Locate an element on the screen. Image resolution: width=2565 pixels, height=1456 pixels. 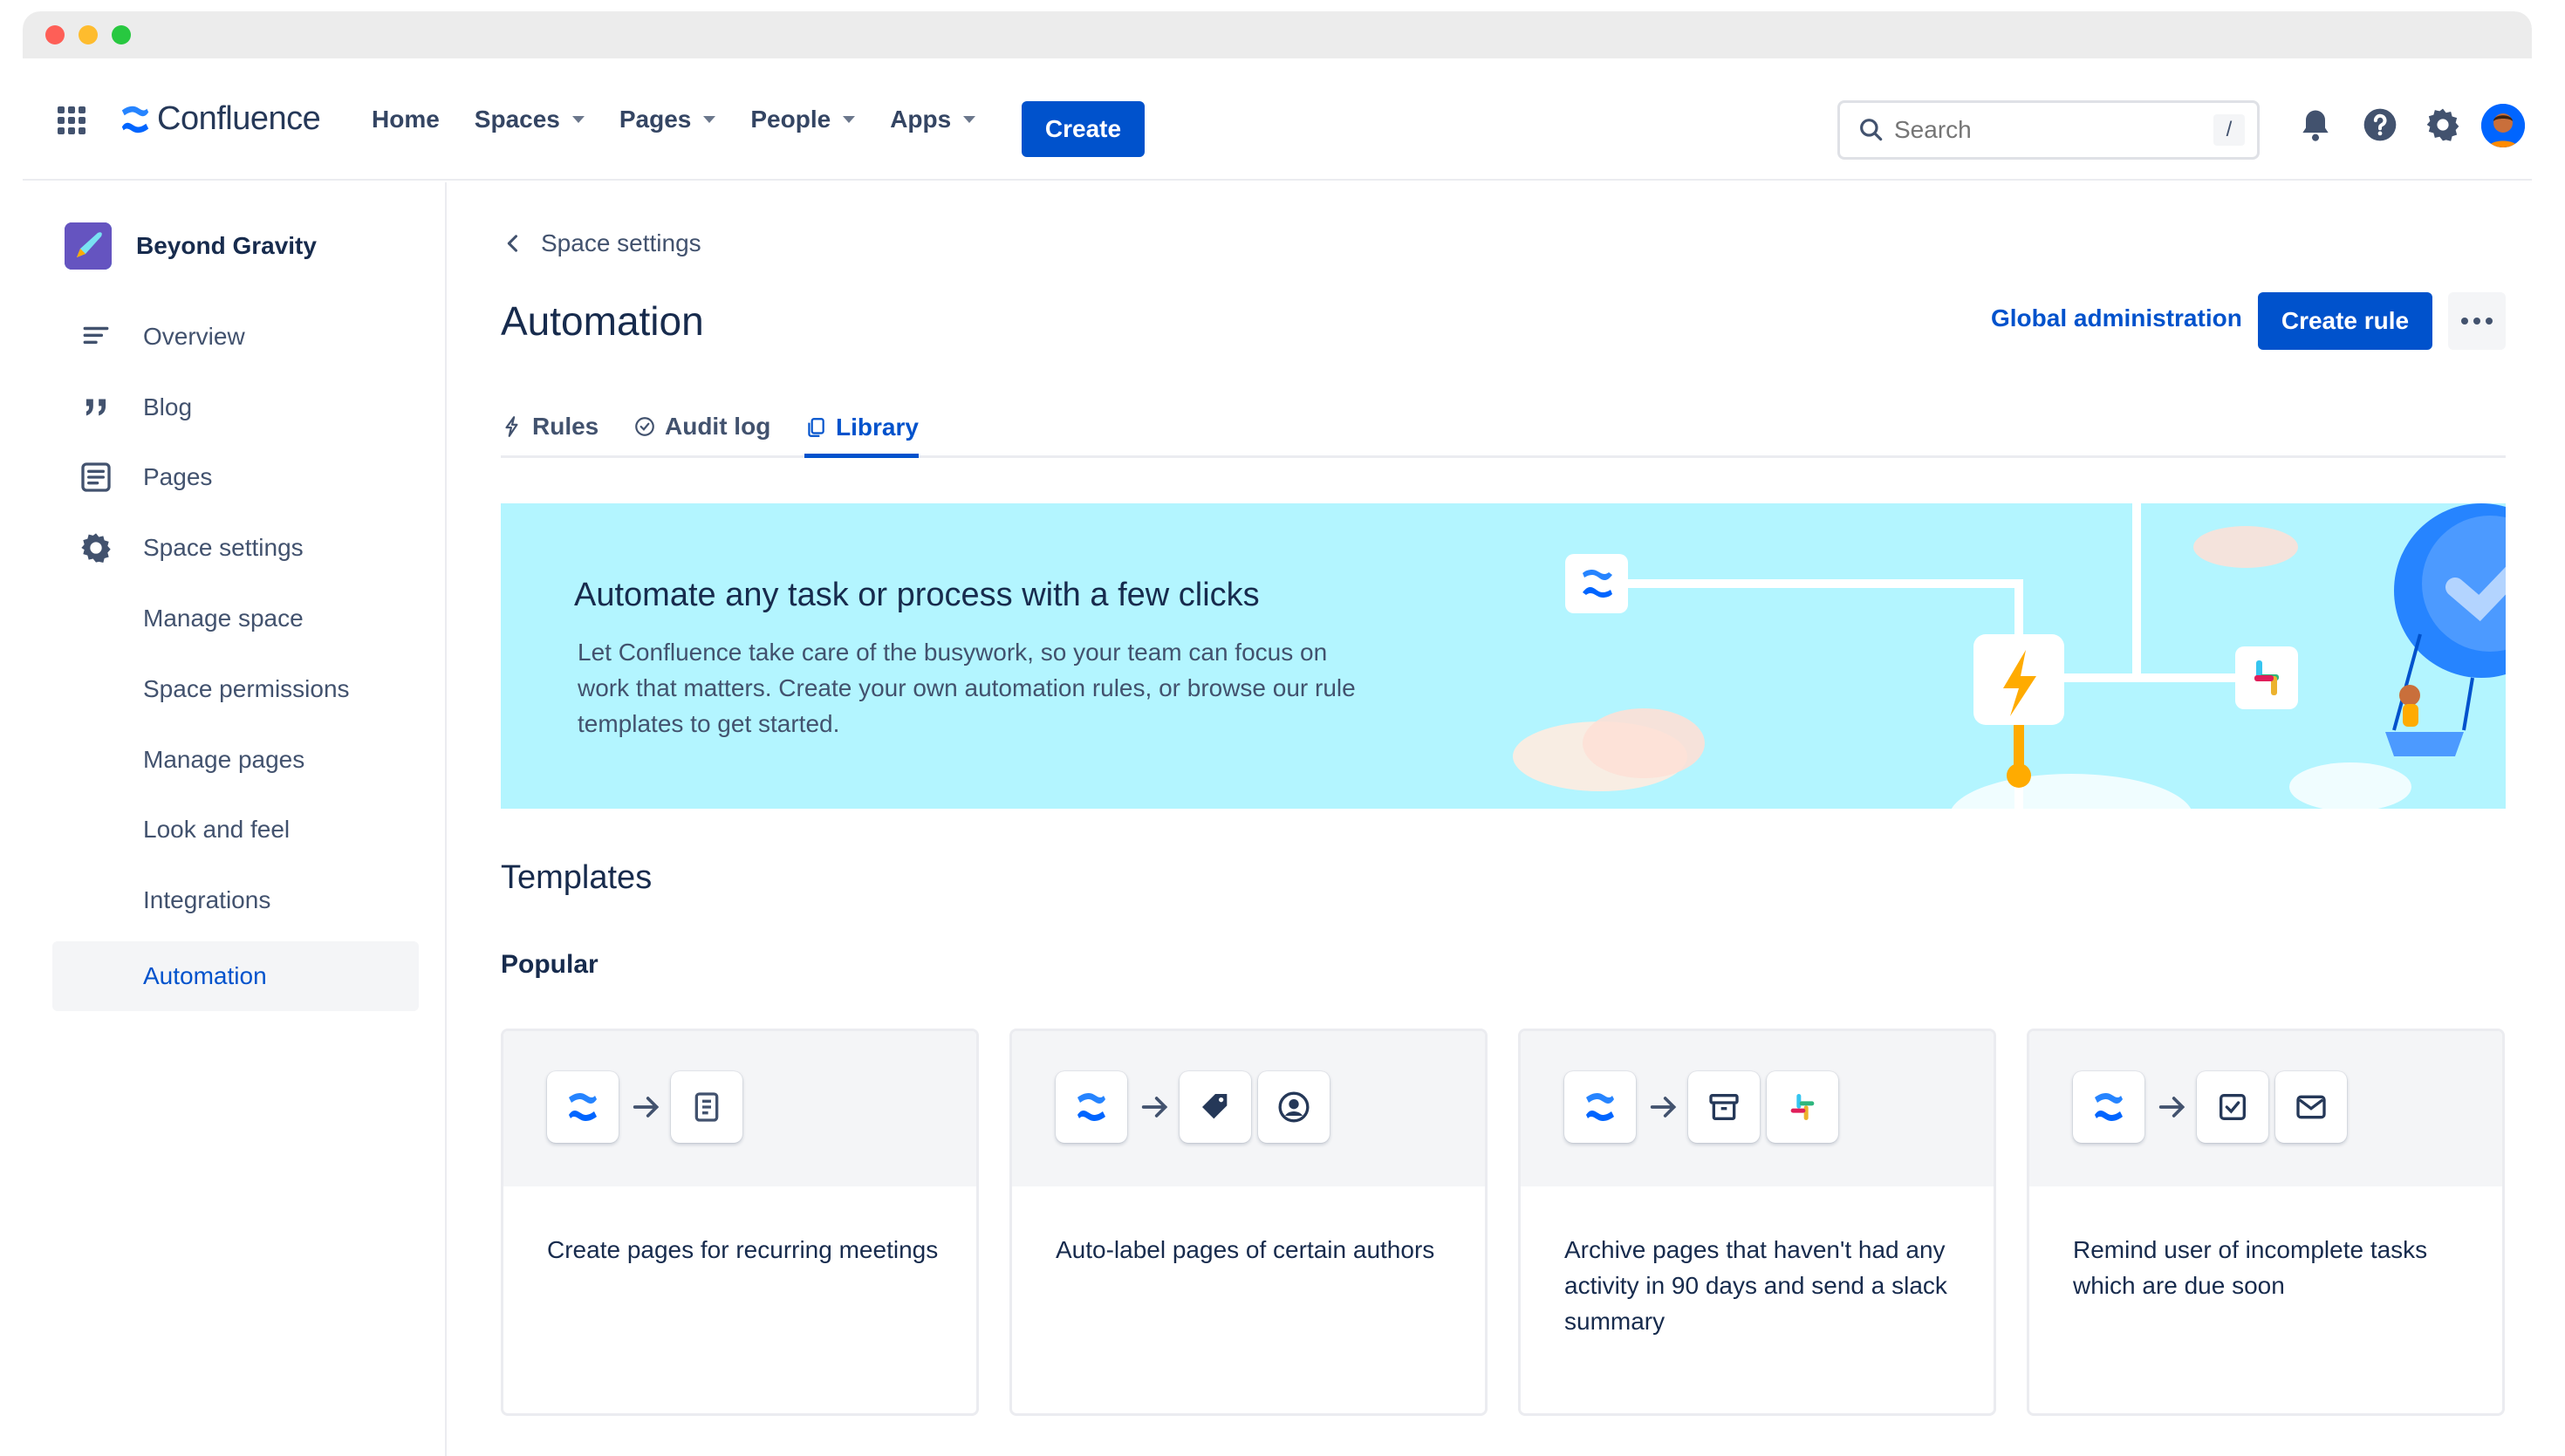
global-administration-link: Global administration is located at coordinates (2116, 318).